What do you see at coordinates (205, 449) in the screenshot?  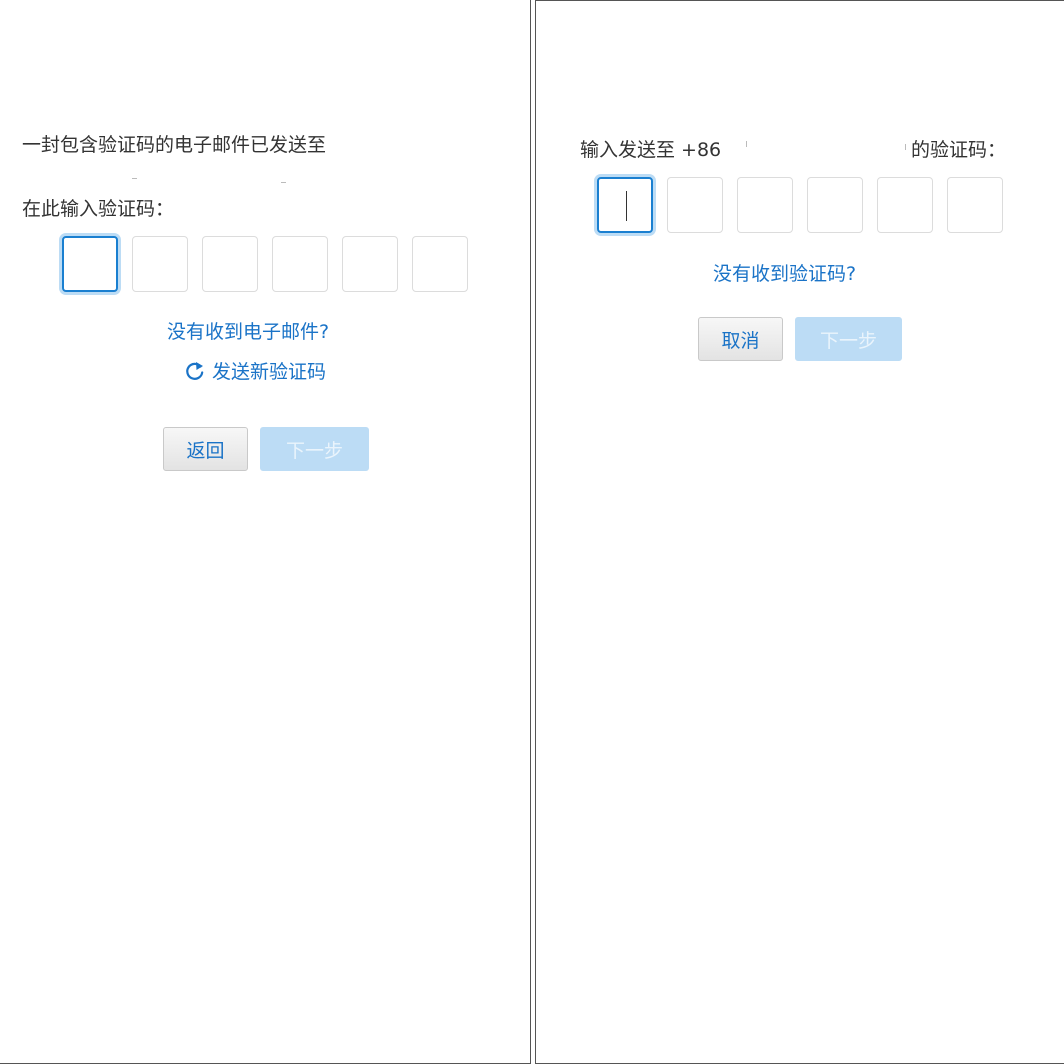 I see `back-button: 返回` at bounding box center [205, 449].